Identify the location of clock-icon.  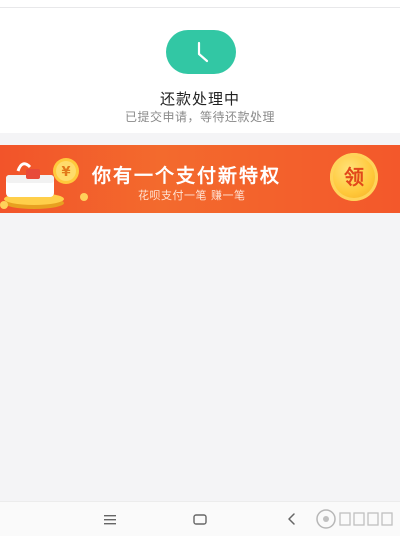
(201, 52).